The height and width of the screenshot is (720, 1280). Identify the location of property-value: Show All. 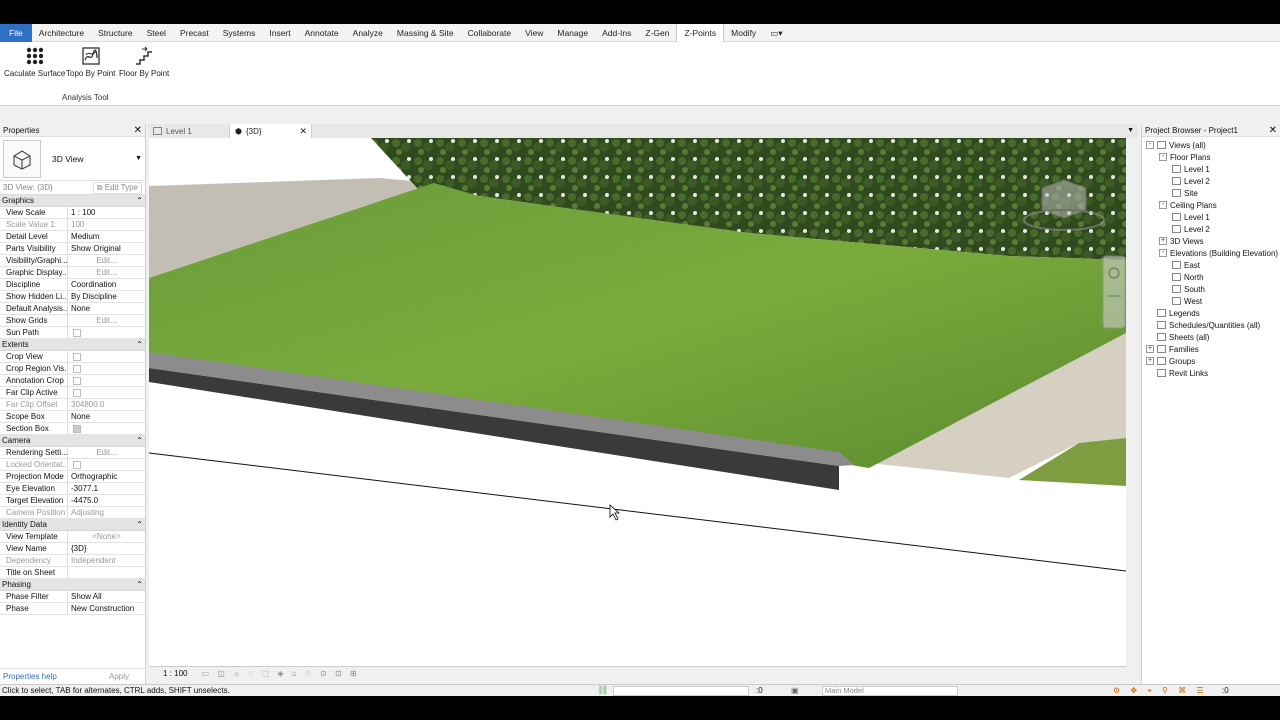
(106, 596).